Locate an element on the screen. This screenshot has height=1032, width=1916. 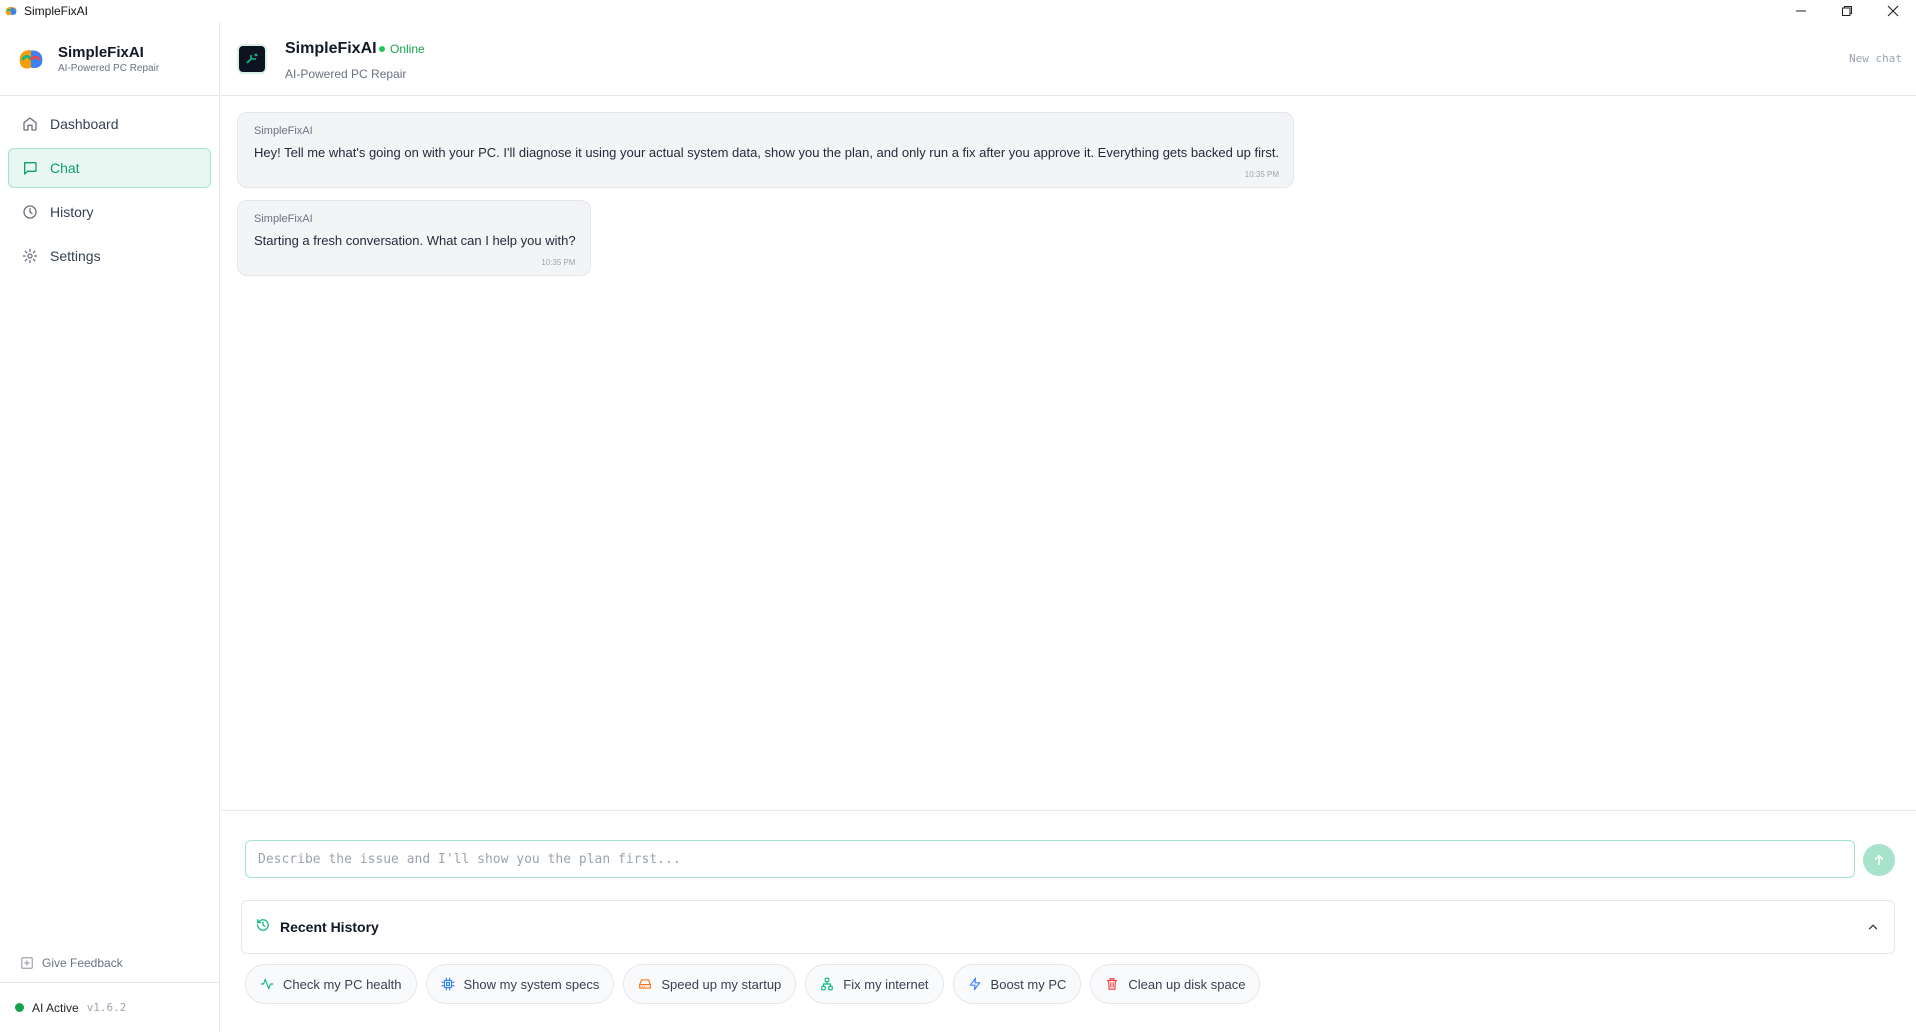
app-version: v1.6.2 is located at coordinates (106, 1007).